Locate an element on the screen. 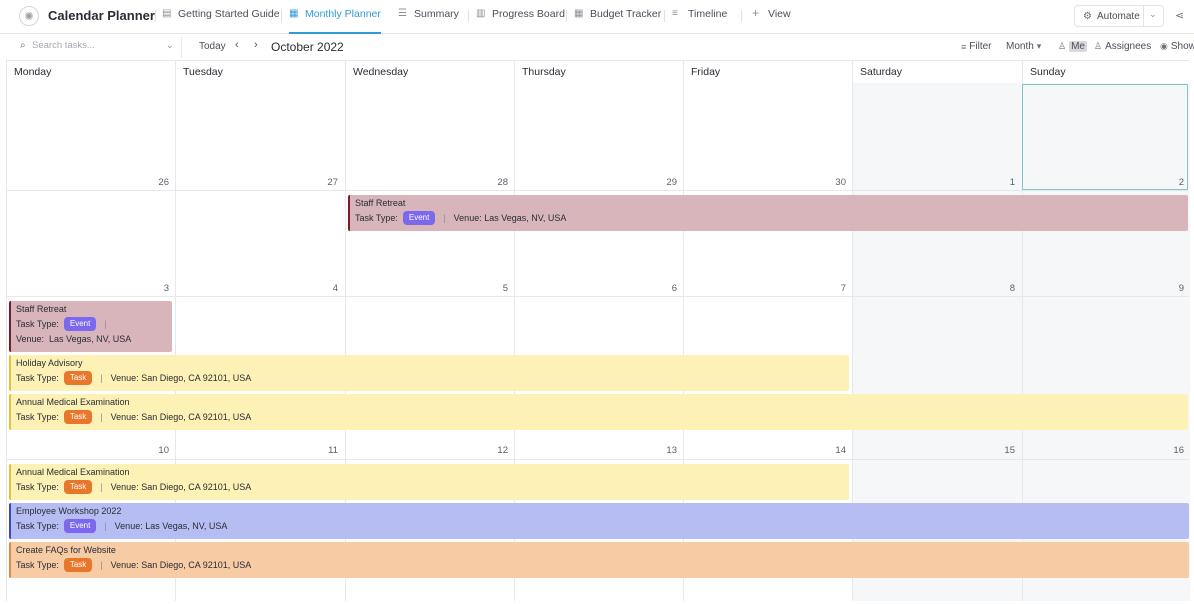 The height and width of the screenshot is (604, 1194). tab-monthly-planner: ▦ Monthly Planner is located at coordinates (335, 21).